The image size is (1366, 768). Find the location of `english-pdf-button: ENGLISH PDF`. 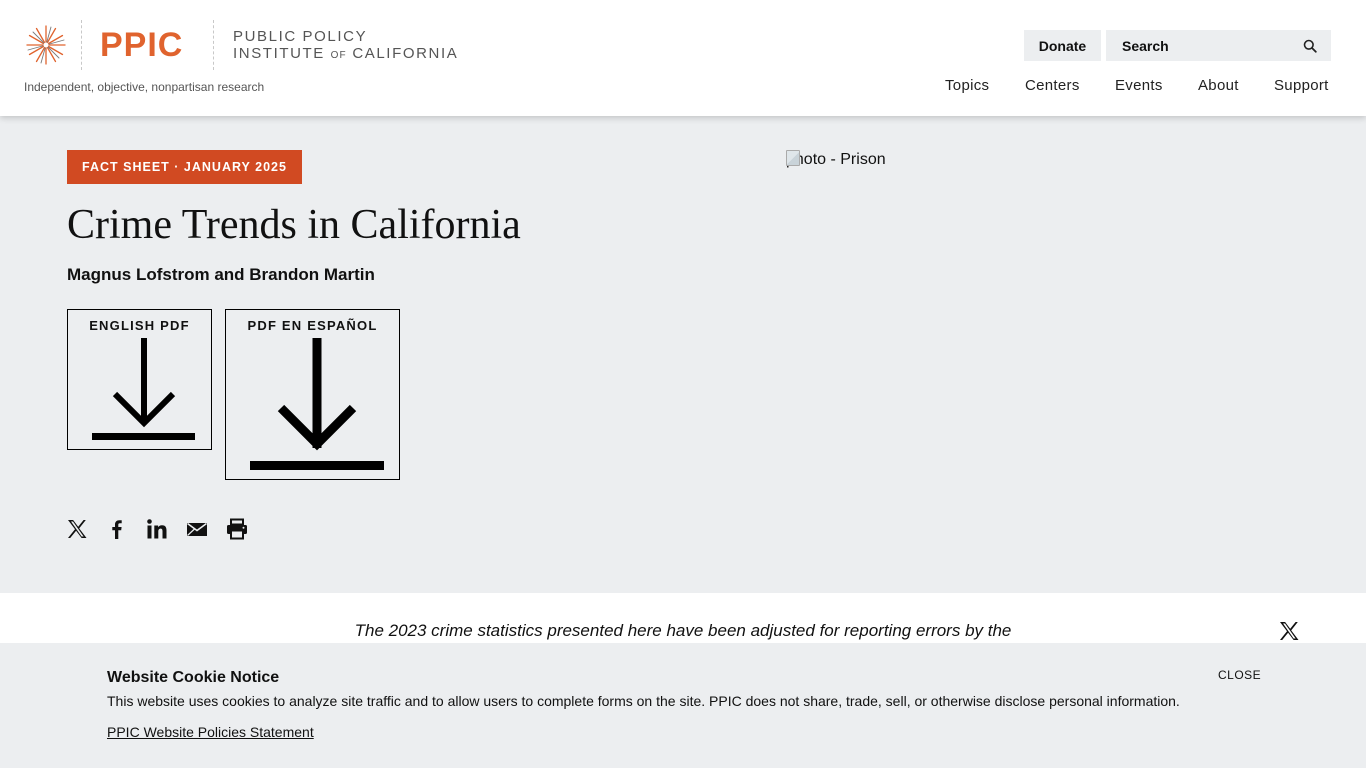

english-pdf-button: ENGLISH PDF is located at coordinates (139, 379).